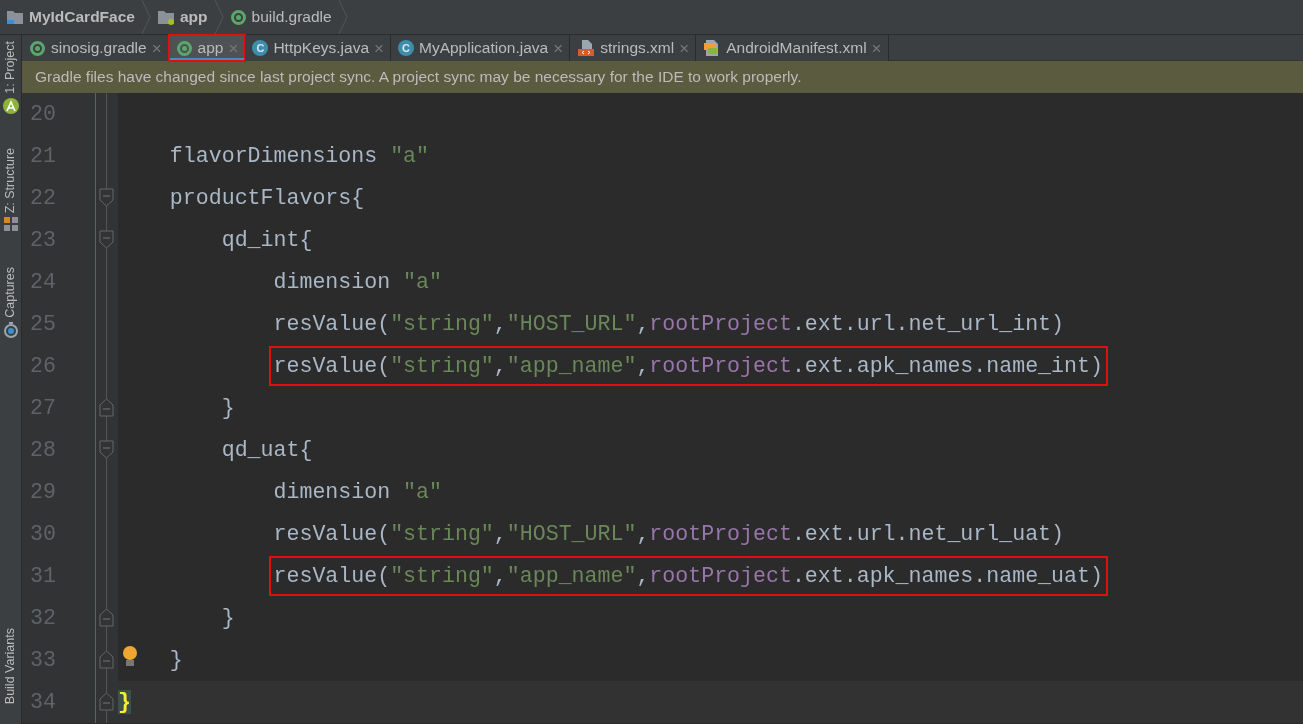 This screenshot has height=724, width=1303. What do you see at coordinates (299, 156) in the screenshot?
I see `code-line: flavorDimensions "a"` at bounding box center [299, 156].